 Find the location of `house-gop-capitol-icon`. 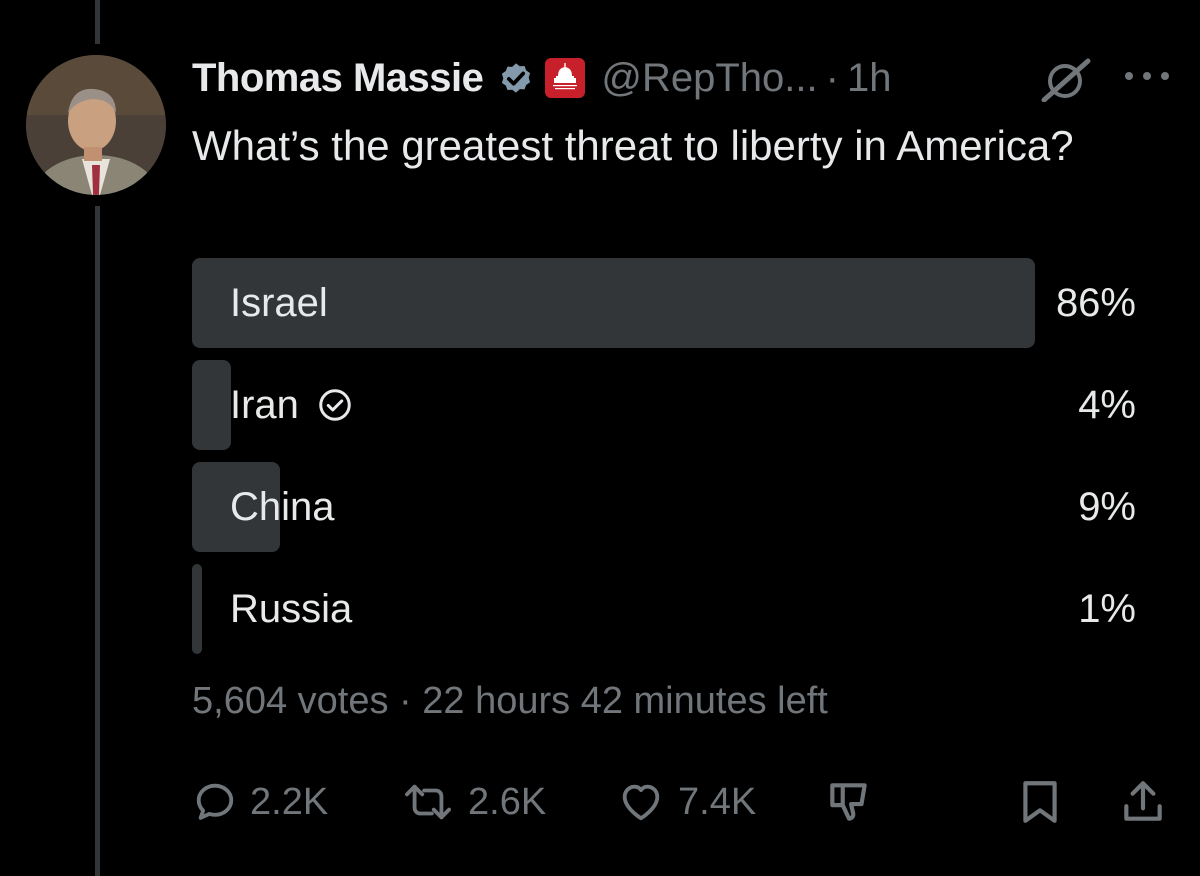

house-gop-capitol-icon is located at coordinates (565, 78).